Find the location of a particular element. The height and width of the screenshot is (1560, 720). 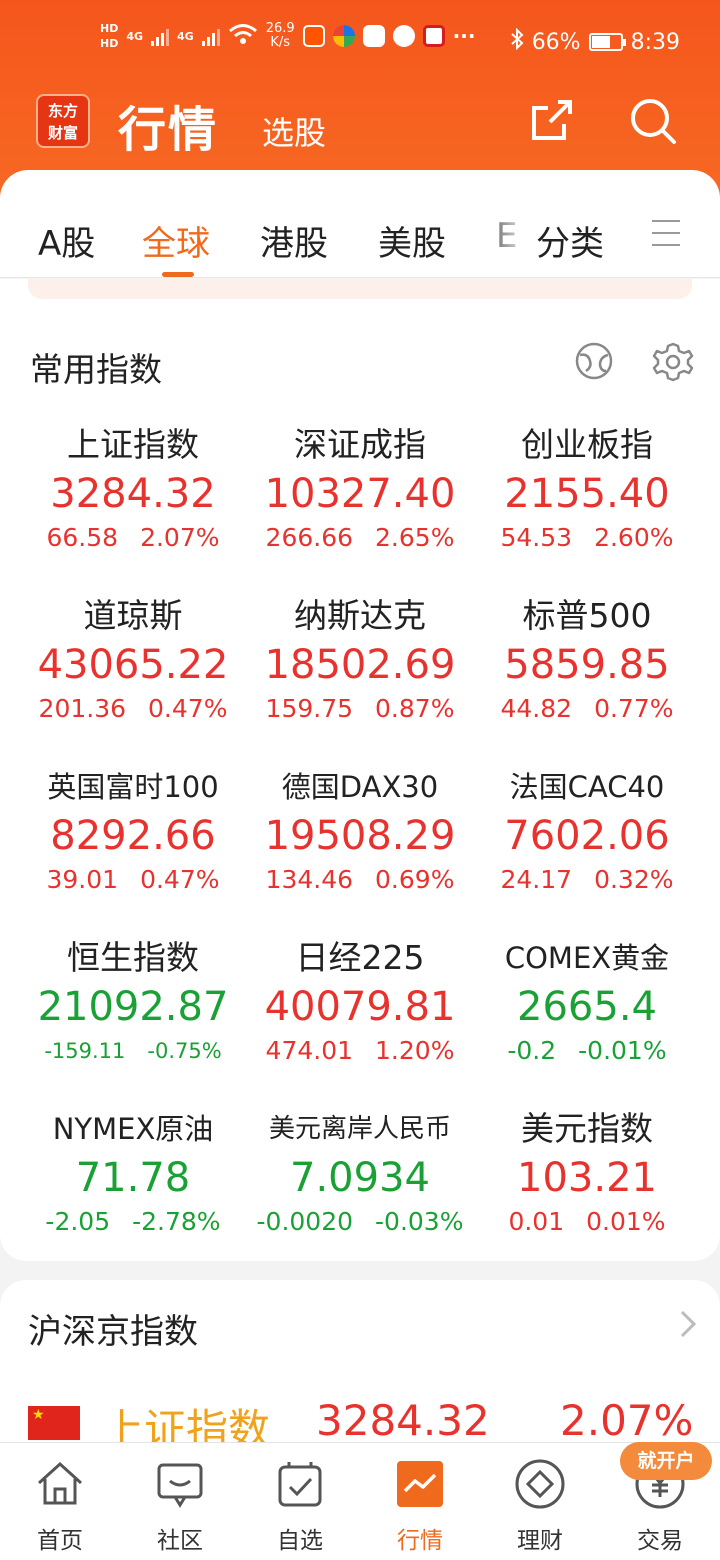

more-notifications: ··· is located at coordinates (464, 35).